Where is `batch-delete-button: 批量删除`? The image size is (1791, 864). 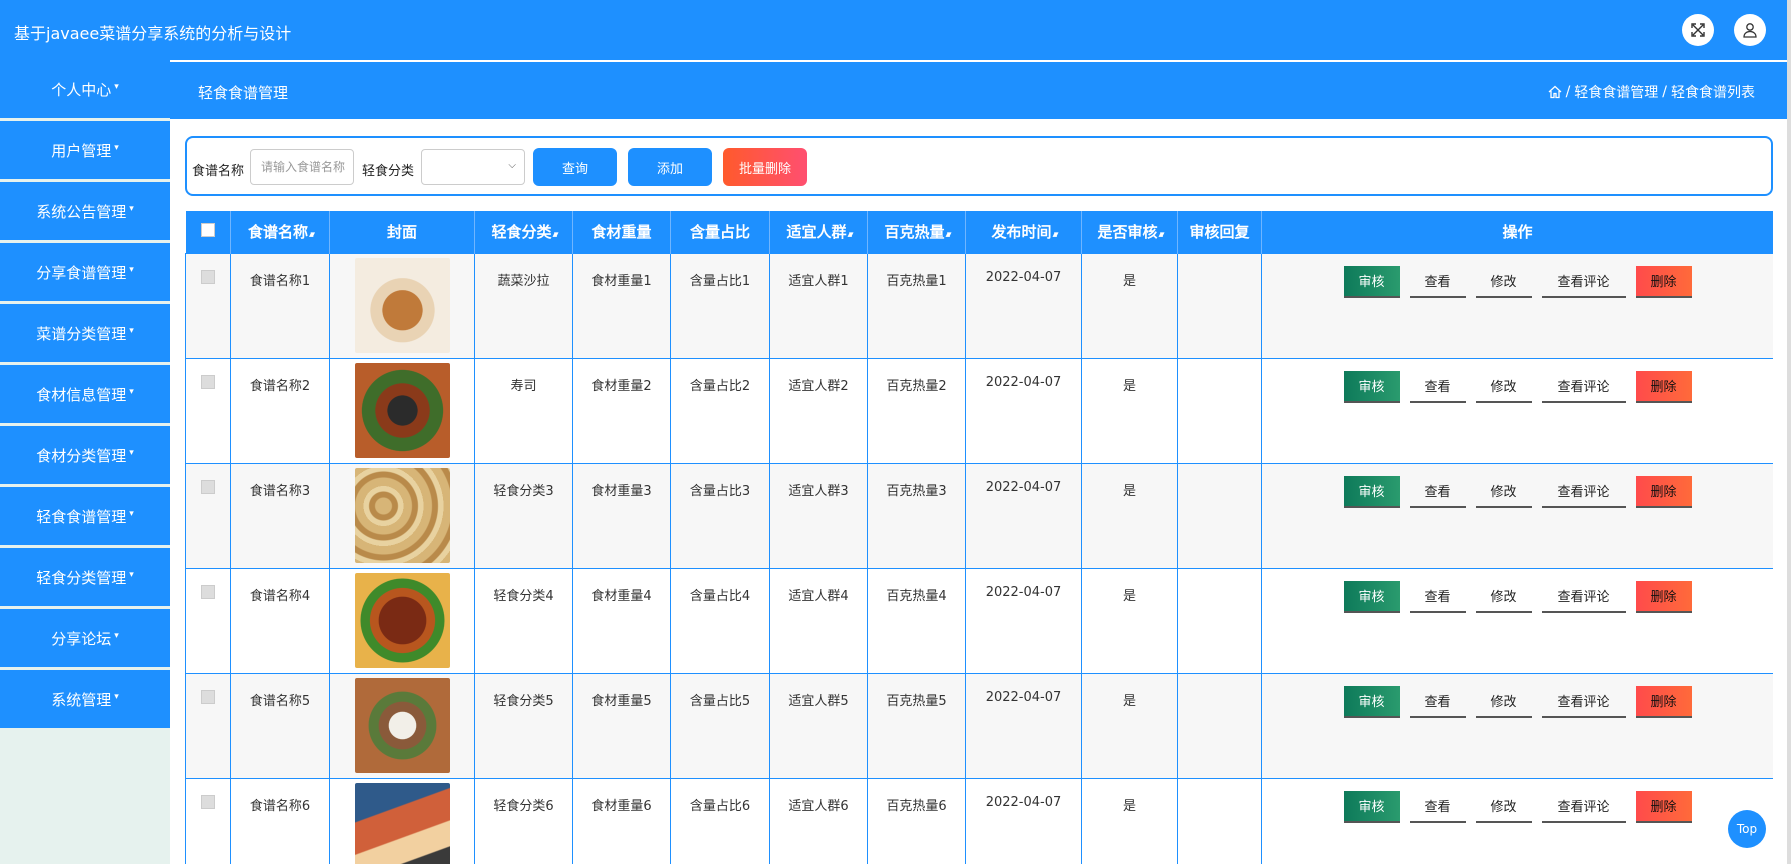 batch-delete-button: 批量删除 is located at coordinates (765, 167).